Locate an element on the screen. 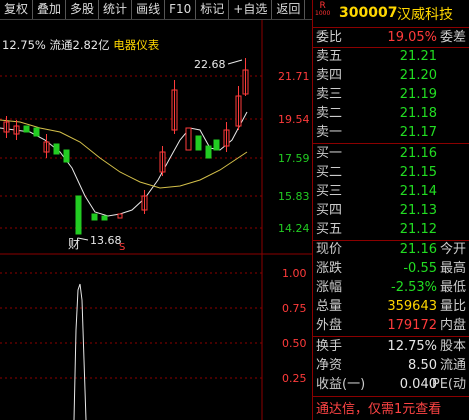  stock-name: 汉威科技 is located at coordinates (425, 15).